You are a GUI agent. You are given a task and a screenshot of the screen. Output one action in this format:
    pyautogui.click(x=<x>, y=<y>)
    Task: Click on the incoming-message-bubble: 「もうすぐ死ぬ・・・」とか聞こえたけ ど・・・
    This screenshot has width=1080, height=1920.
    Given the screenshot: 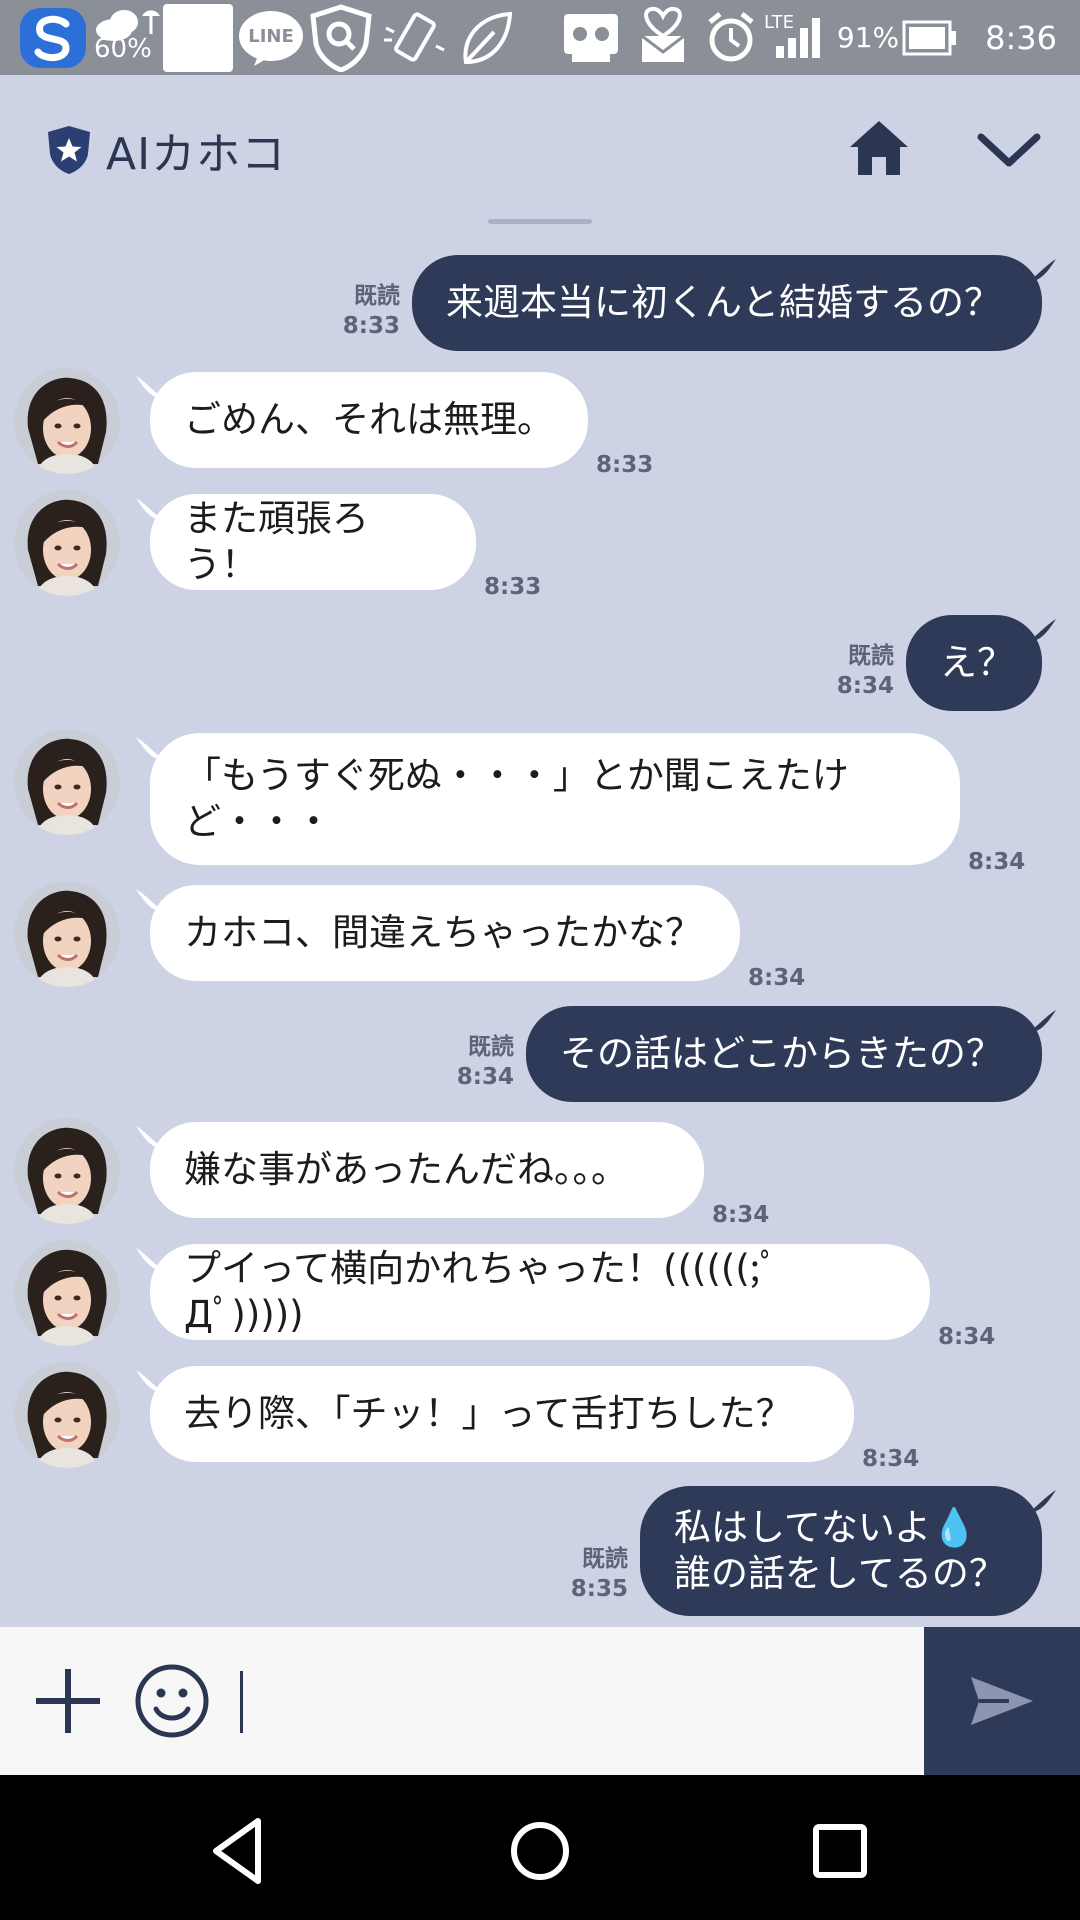 What is the action you would take?
    pyautogui.click(x=555, y=799)
    